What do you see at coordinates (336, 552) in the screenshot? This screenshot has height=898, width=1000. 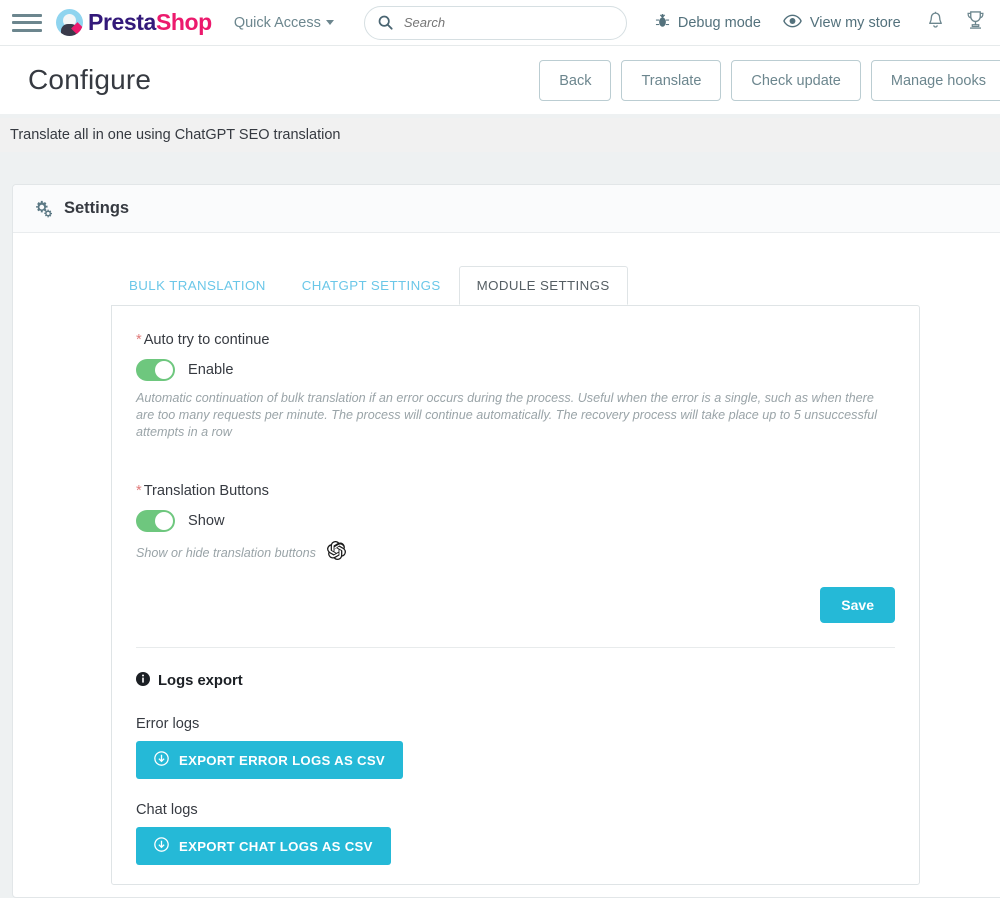 I see `openai-icon` at bounding box center [336, 552].